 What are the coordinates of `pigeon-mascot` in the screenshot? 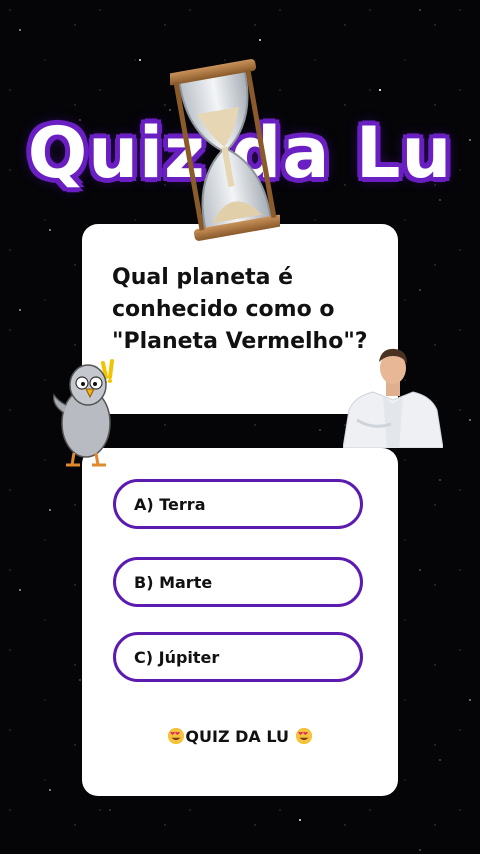 It's located at (83, 413).